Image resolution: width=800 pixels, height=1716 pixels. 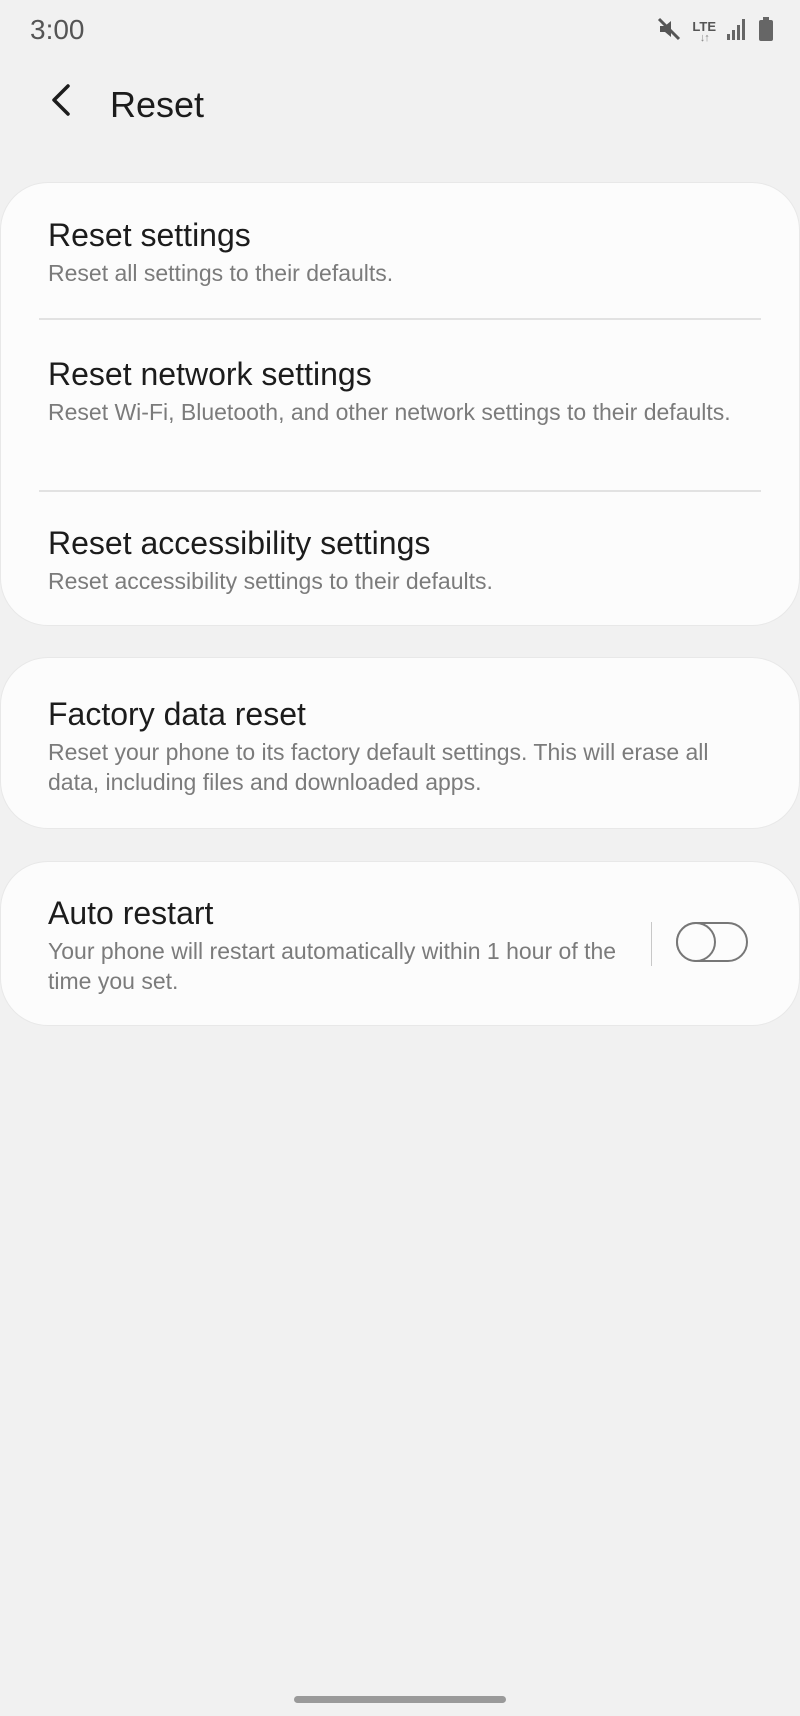 I want to click on lte-label: LTE, so click(x=704, y=26).